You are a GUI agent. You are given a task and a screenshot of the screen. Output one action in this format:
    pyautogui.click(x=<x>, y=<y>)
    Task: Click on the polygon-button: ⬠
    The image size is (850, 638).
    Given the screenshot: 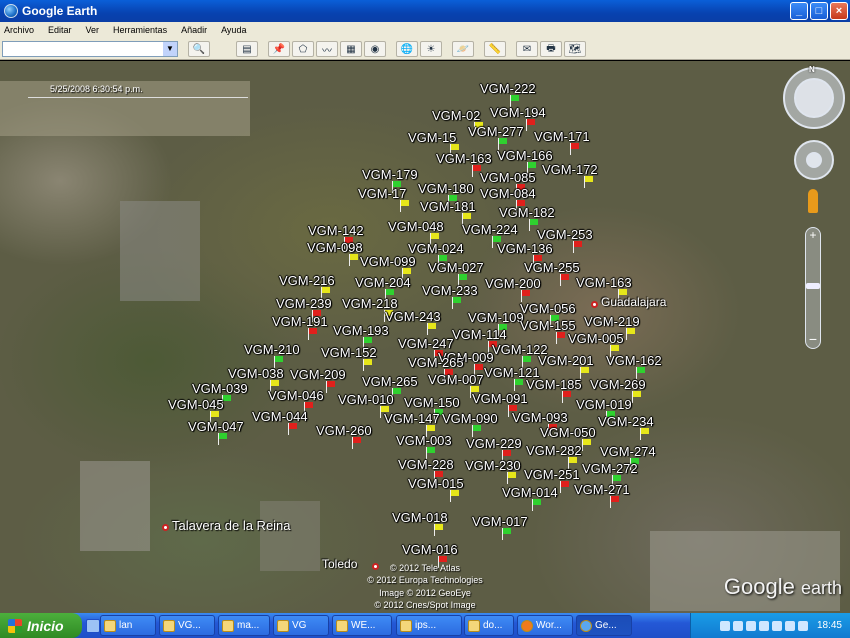 What is the action you would take?
    pyautogui.click(x=303, y=49)
    